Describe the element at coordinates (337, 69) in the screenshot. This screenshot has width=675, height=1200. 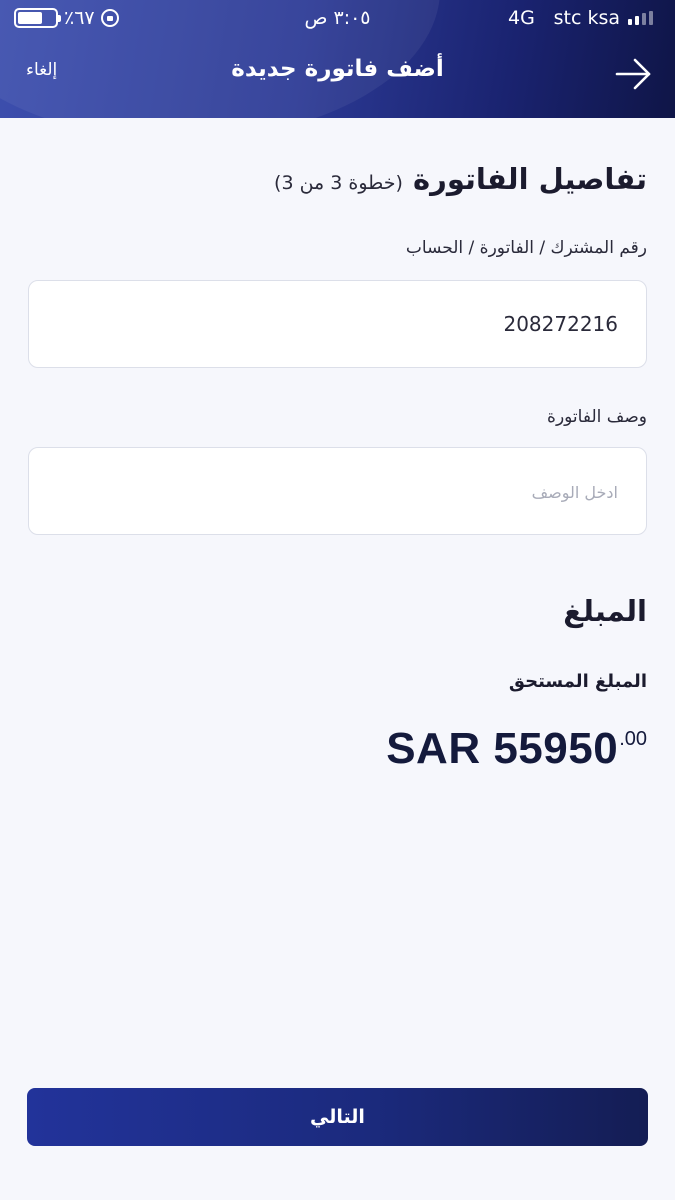
I see `page-title: أضف فاتورة جديدة` at that location.